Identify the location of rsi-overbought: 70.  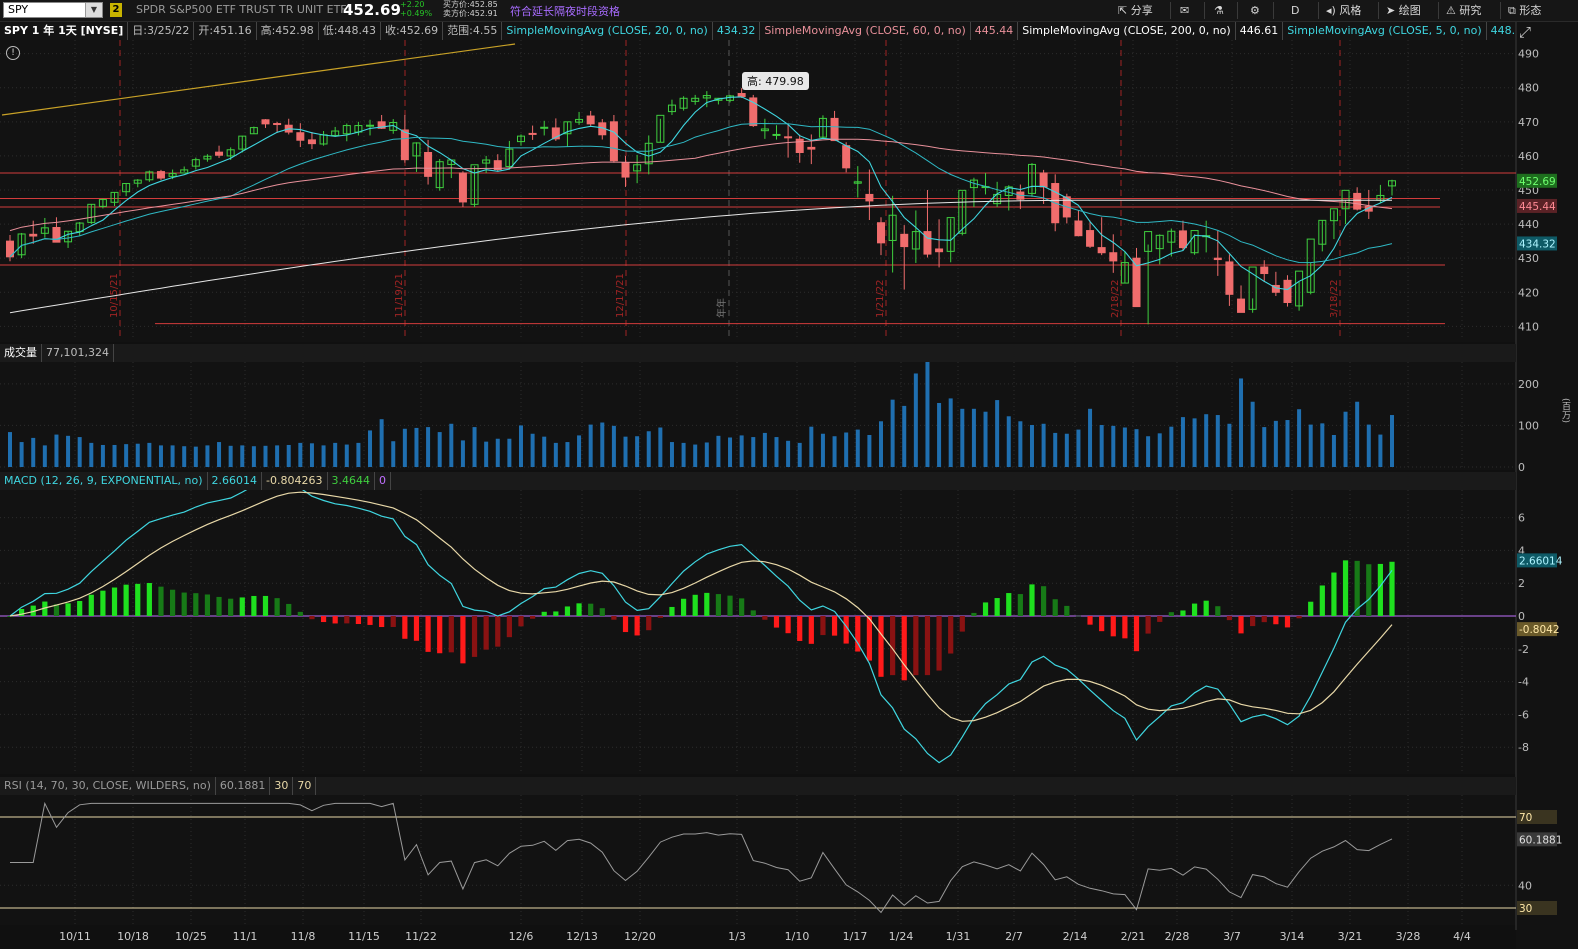
(305, 786).